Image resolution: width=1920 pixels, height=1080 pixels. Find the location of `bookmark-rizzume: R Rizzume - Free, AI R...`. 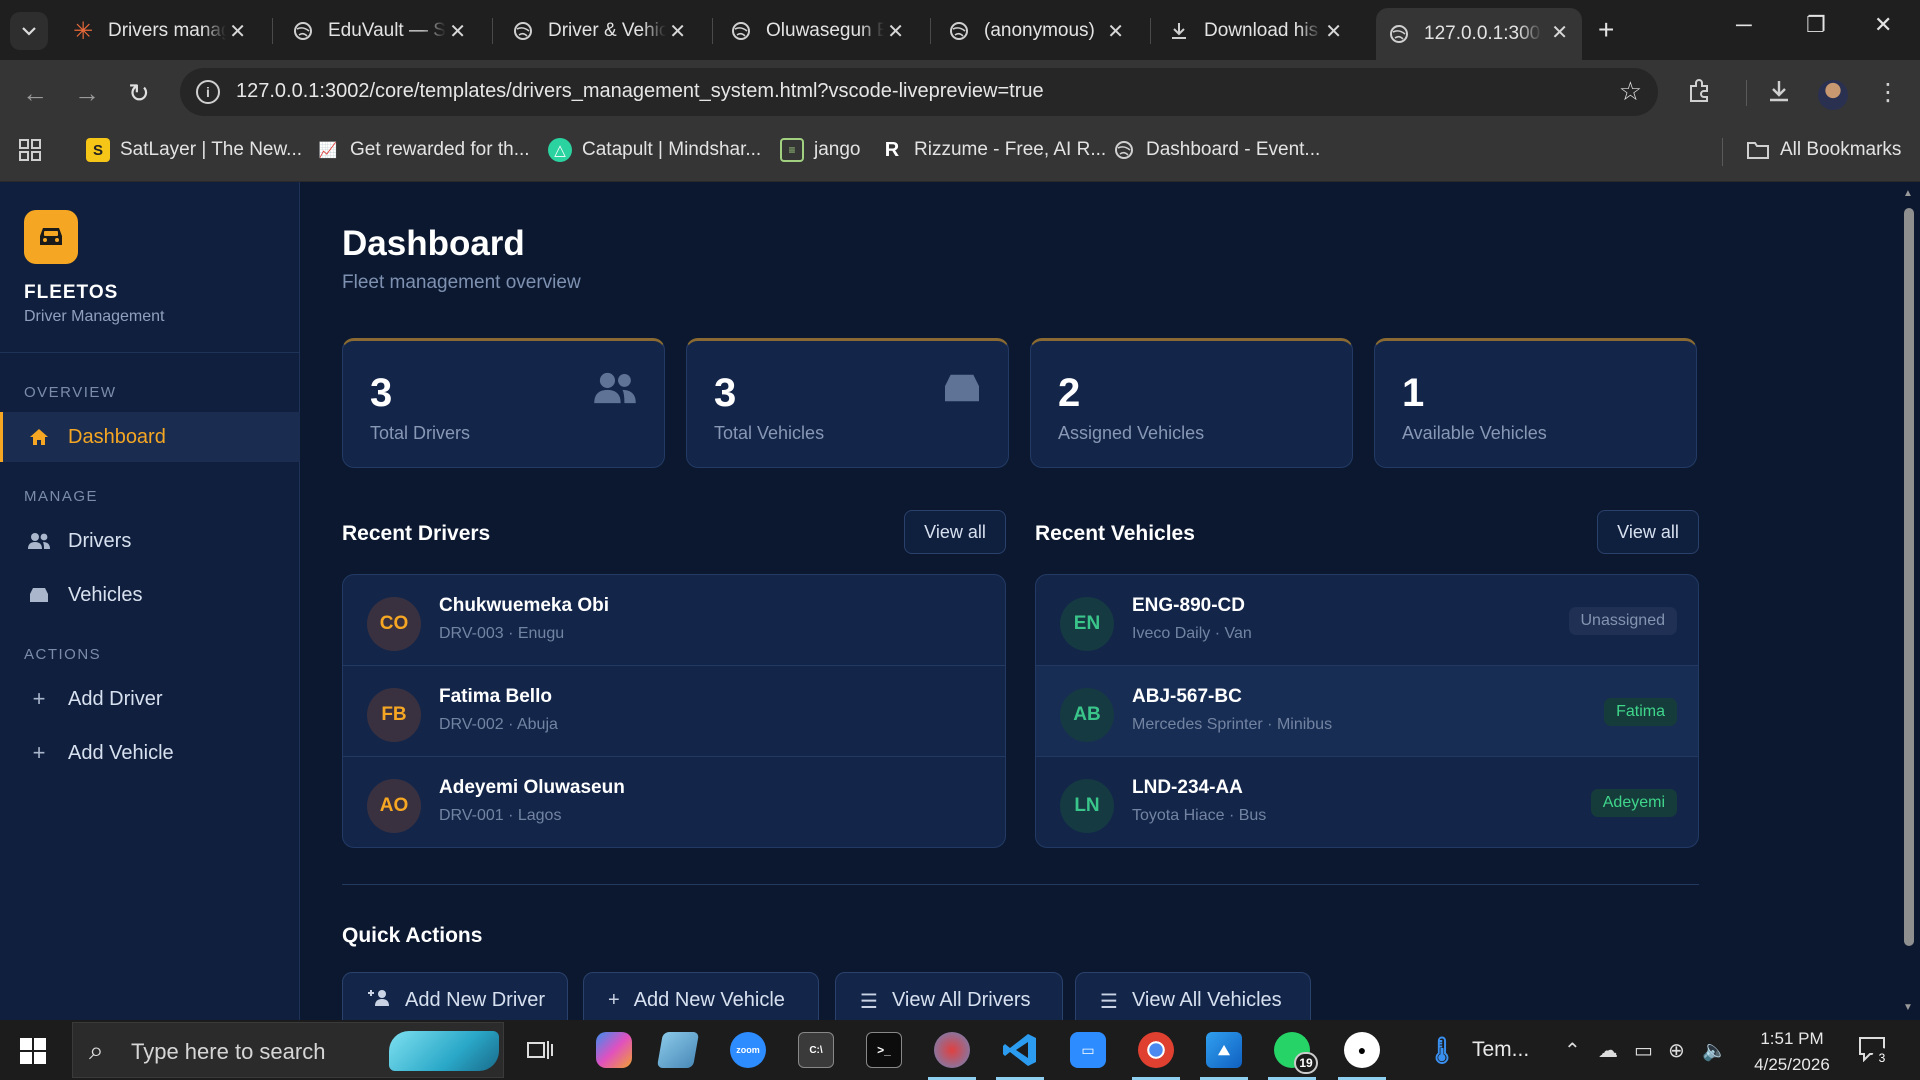

bookmark-rizzume: R Rizzume - Free, AI R... is located at coordinates (993, 150).